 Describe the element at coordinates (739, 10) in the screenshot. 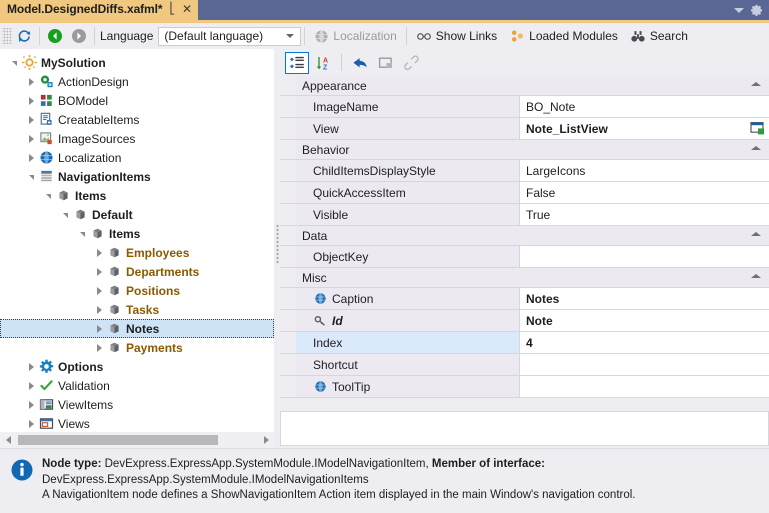

I see `chevron-down-icon` at that location.